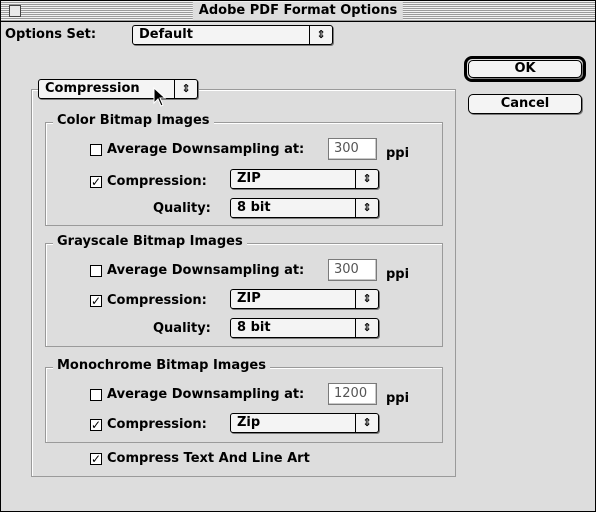 This screenshot has width=596, height=512. What do you see at coordinates (157, 424) in the screenshot?
I see `monochrome-compression-label: Compression:` at bounding box center [157, 424].